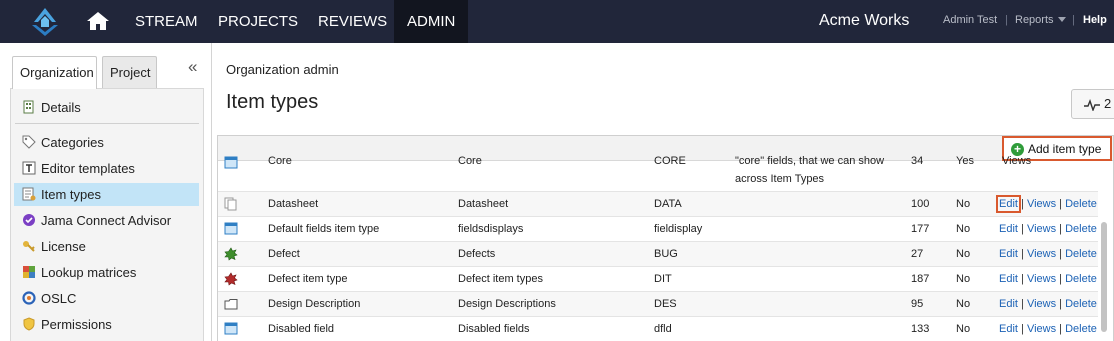 Image resolution: width=1114 pixels, height=341 pixels. What do you see at coordinates (1065, 149) in the screenshot?
I see `add-item-type-label: Add item type` at bounding box center [1065, 149].